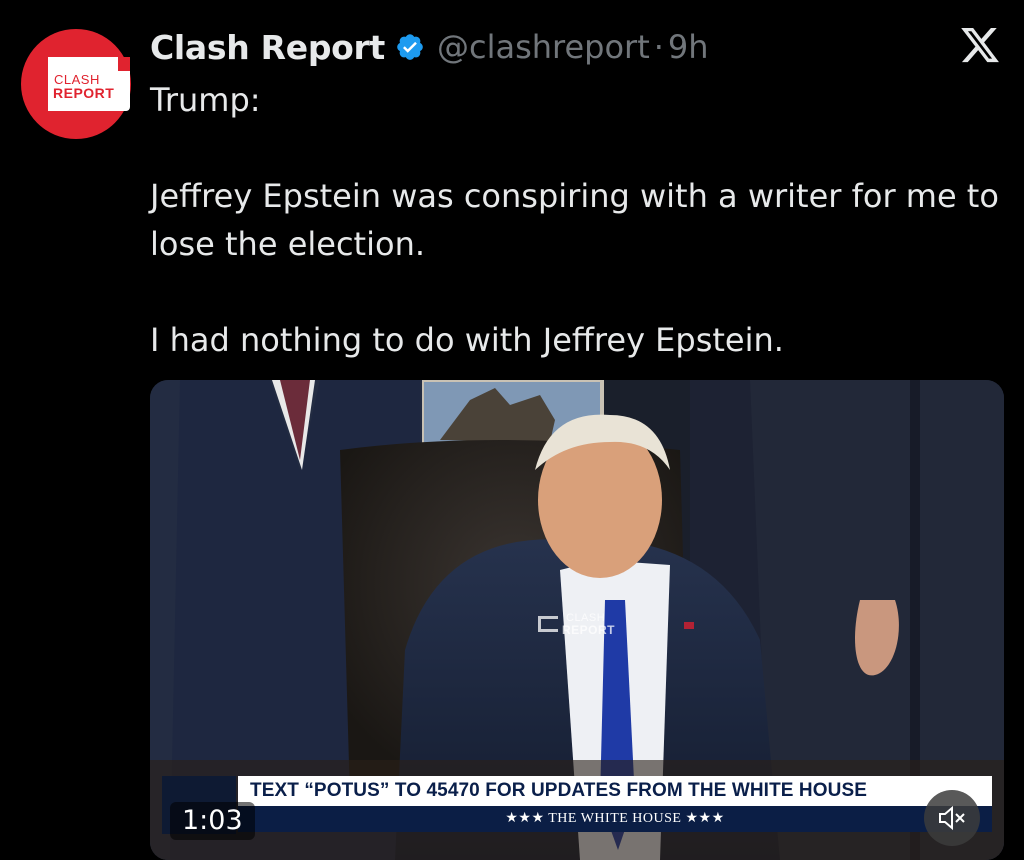 This screenshot has width=1024, height=860. Describe the element at coordinates (980, 45) in the screenshot. I see `x-logo-icon` at that location.